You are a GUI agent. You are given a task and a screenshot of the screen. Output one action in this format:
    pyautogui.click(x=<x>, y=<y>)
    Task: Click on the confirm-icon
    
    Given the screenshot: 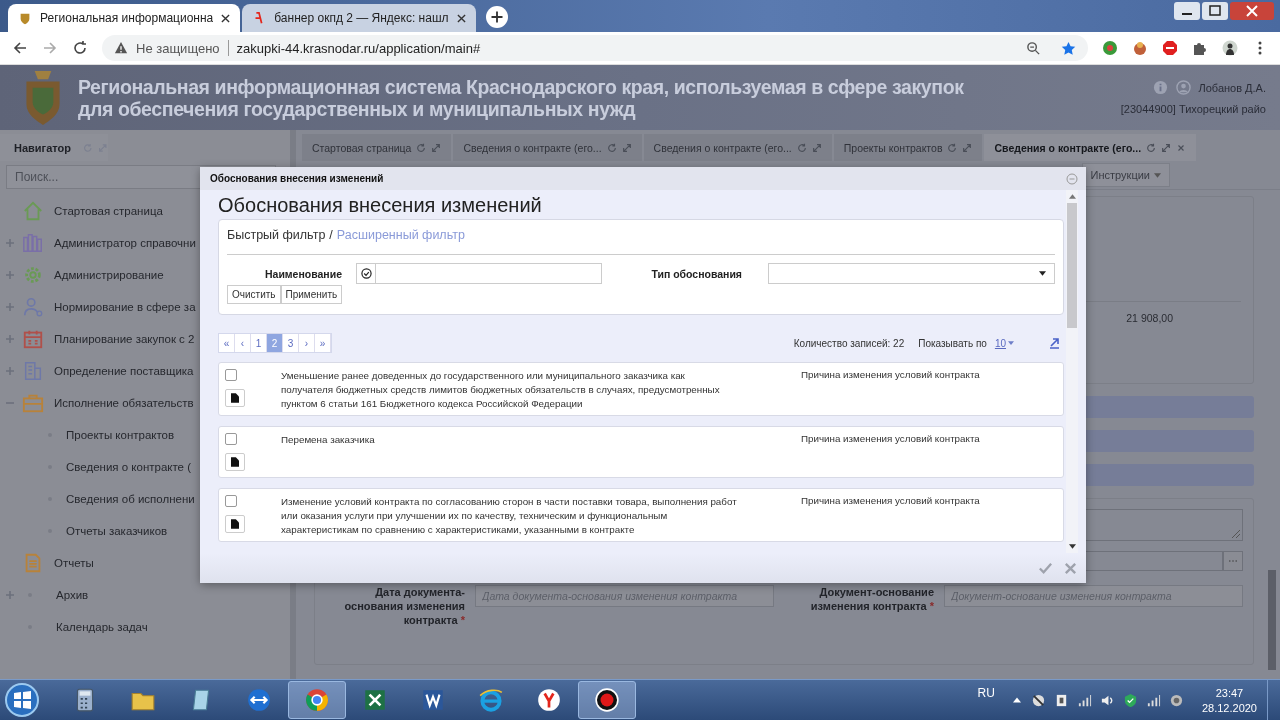 What is the action you would take?
    pyautogui.click(x=1045, y=568)
    